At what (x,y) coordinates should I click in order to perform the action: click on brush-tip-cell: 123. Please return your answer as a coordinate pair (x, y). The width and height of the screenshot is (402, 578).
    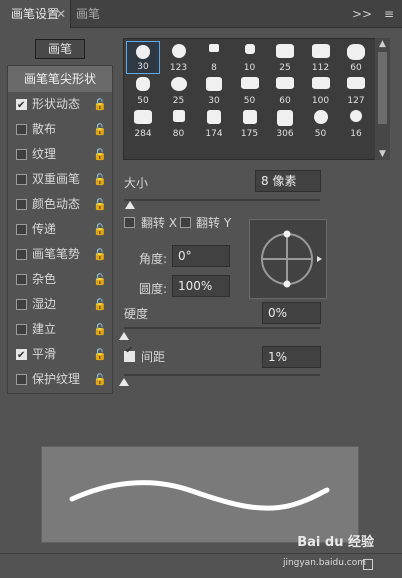
    Looking at the image, I should click on (179, 57).